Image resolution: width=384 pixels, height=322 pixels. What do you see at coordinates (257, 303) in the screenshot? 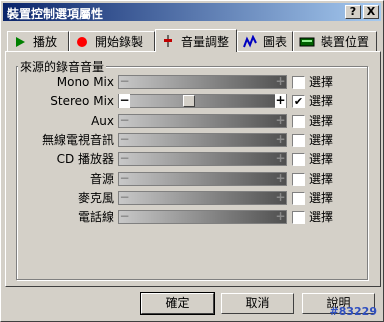
I see `cancel-button: 取消` at bounding box center [257, 303].